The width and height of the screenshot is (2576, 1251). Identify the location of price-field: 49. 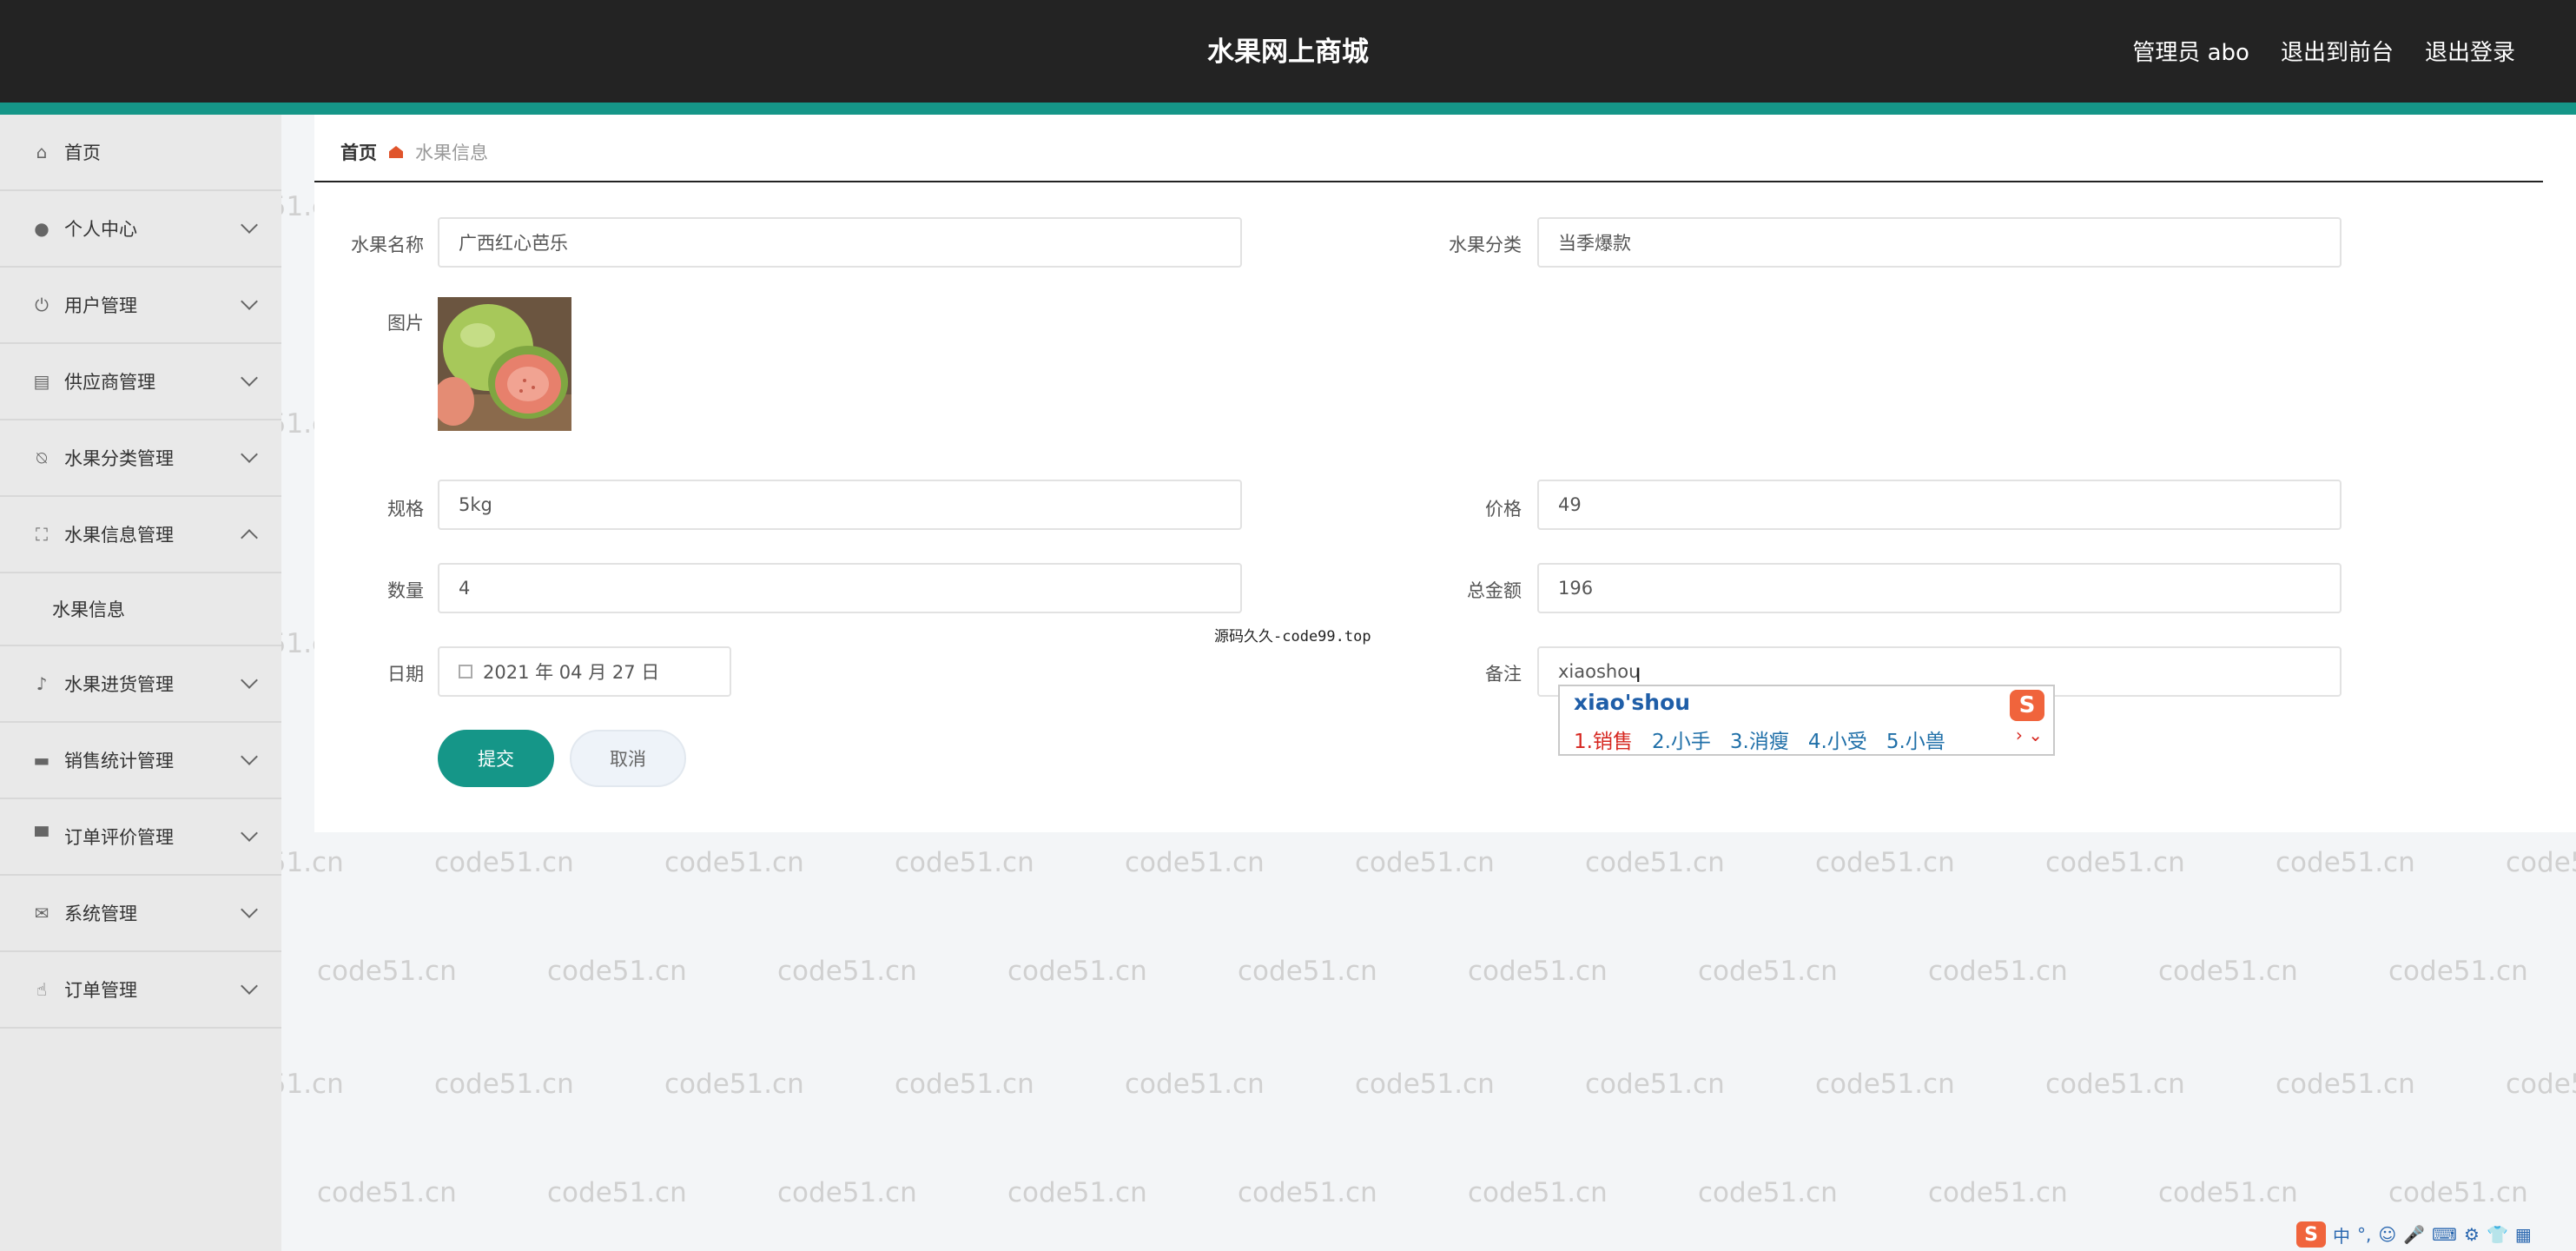
(1940, 505).